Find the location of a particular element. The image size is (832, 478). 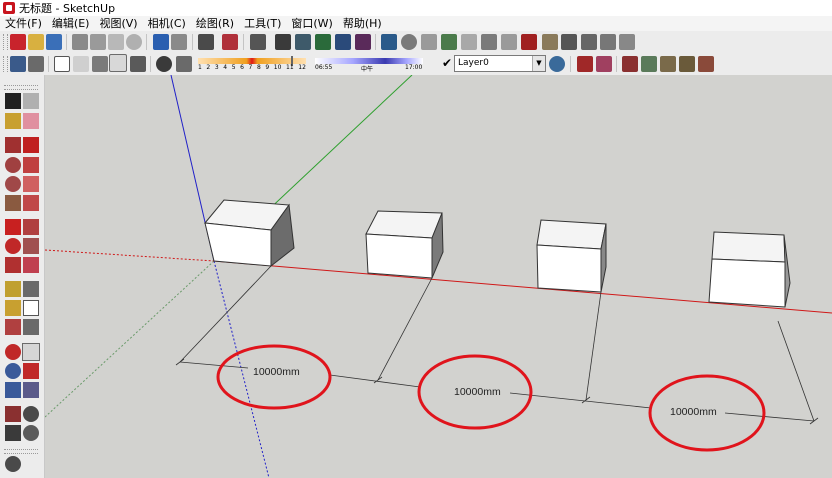

select-arrow-icon is located at coordinates (13, 101).